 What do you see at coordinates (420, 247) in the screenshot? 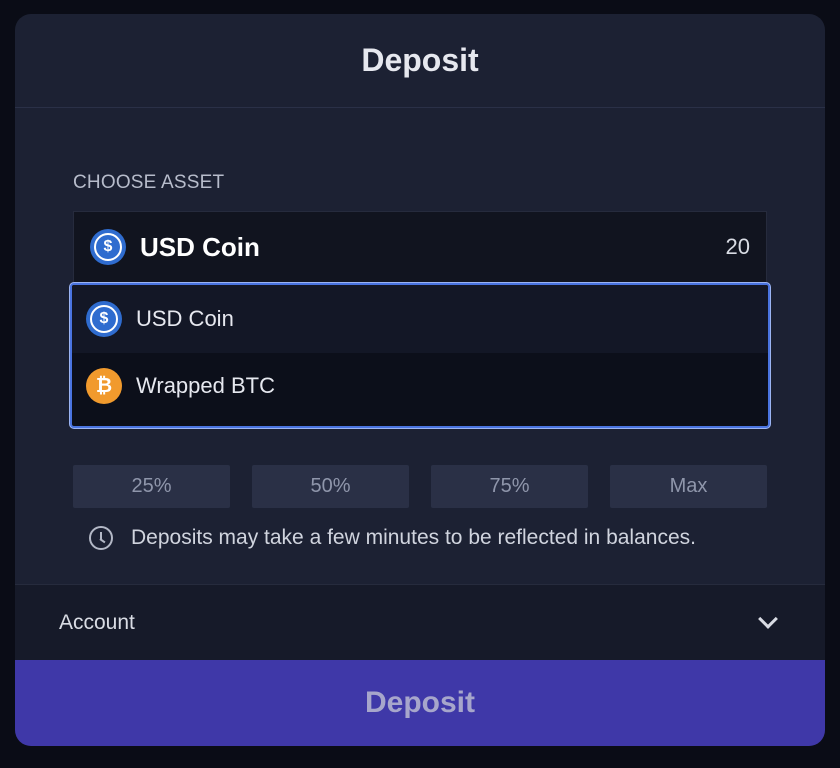
I see `asset-select: $ USD Coin 20` at bounding box center [420, 247].